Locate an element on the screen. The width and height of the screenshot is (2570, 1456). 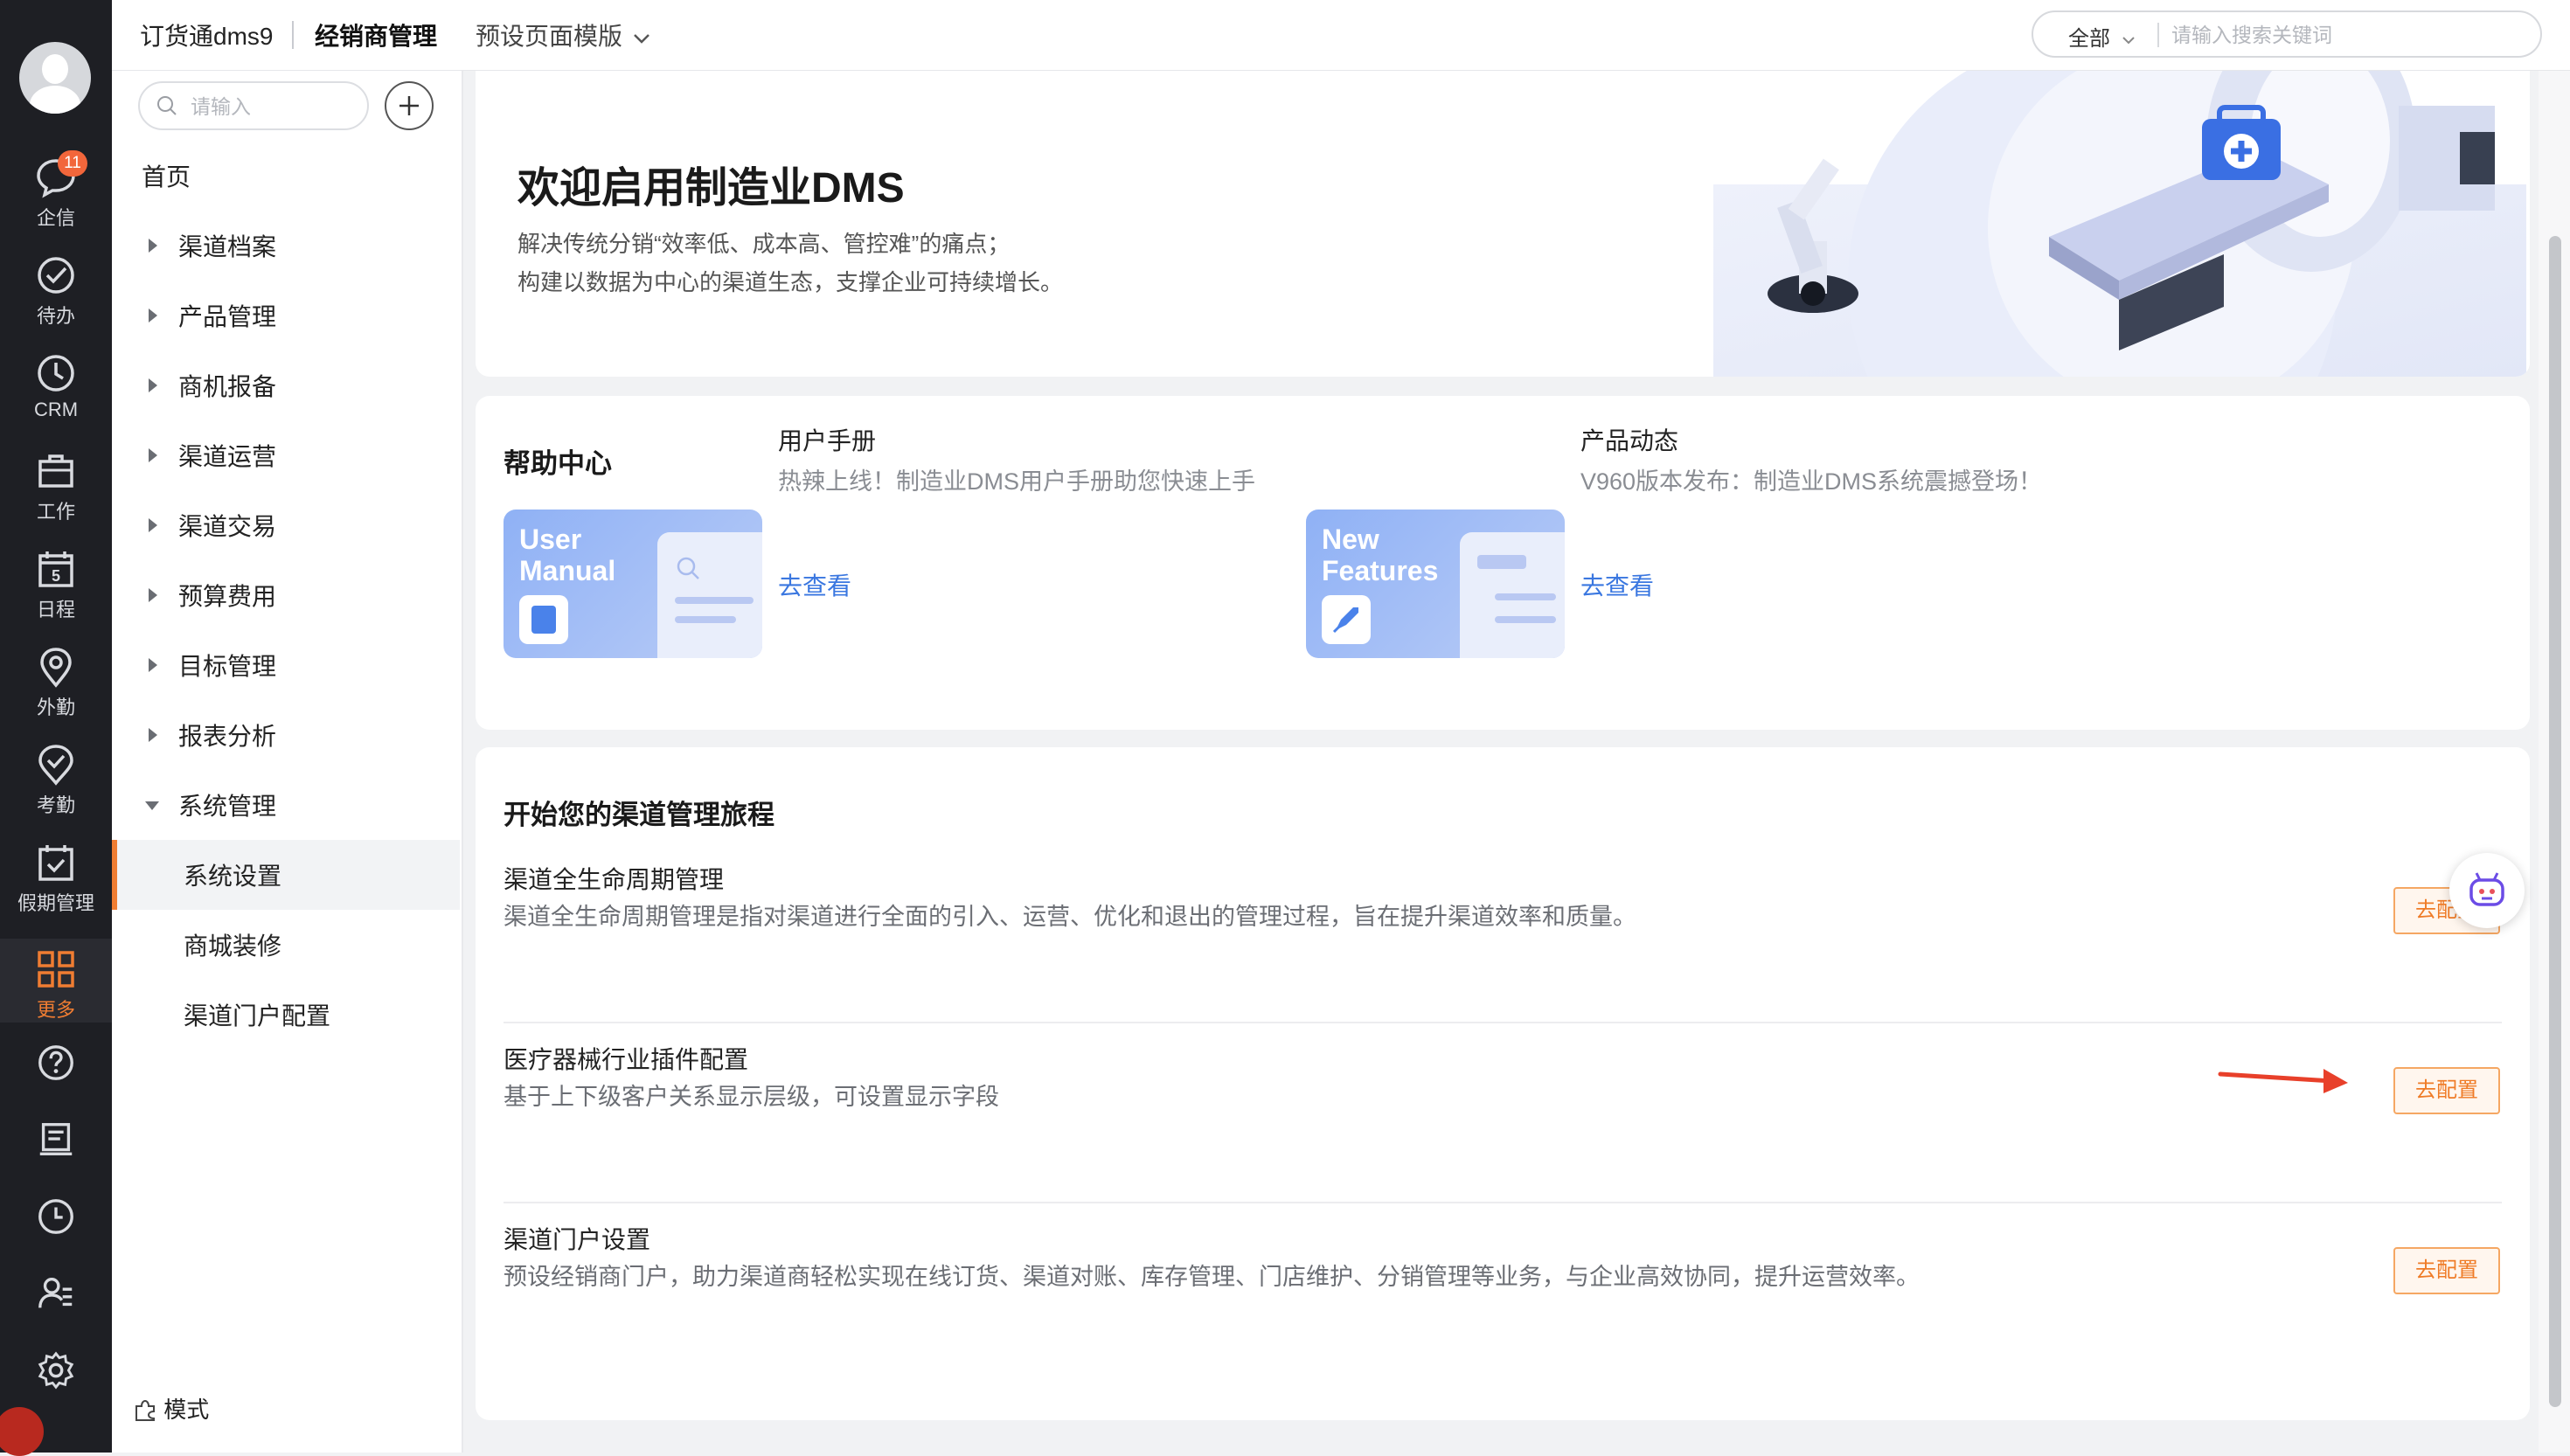
divider is located at coordinates (293, 35).